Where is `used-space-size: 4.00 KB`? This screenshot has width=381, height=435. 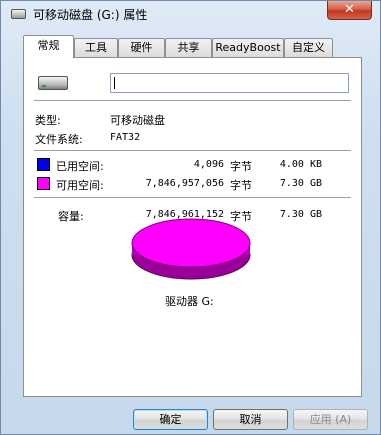
used-space-size: 4.00 KB is located at coordinates (300, 164).